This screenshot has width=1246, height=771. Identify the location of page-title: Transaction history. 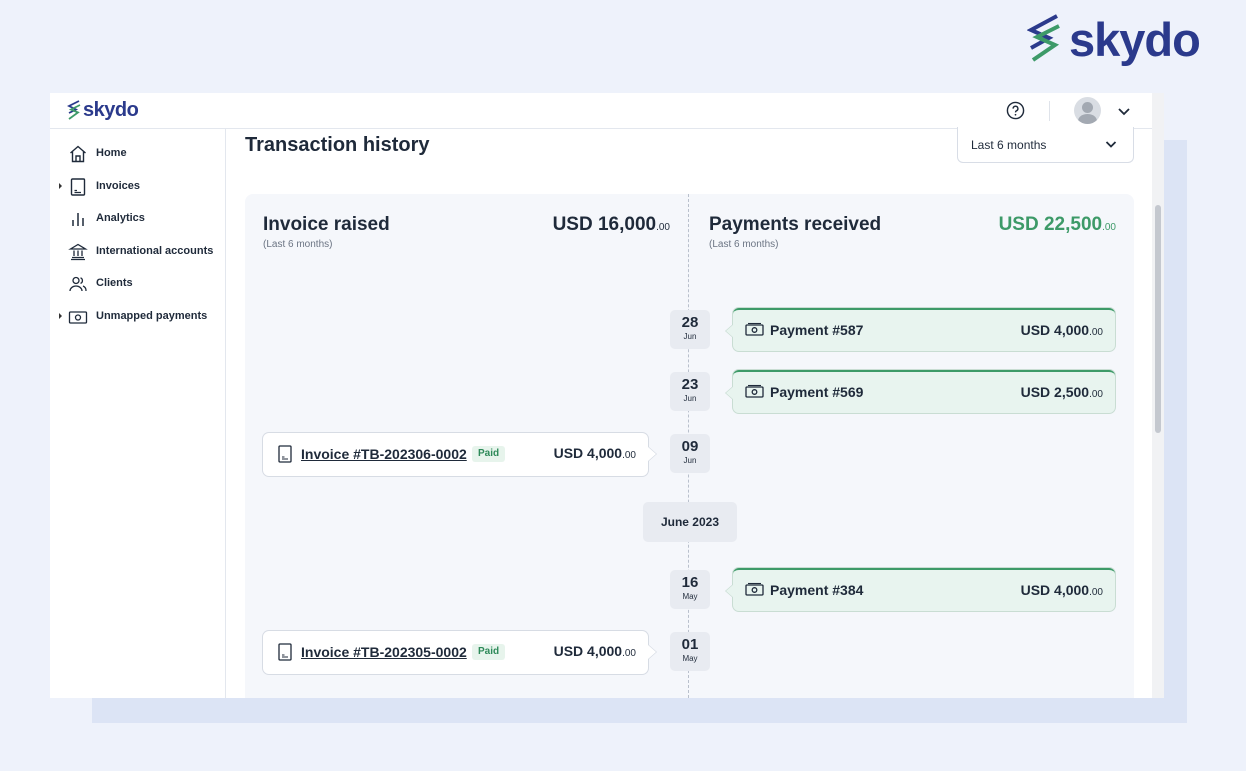
(337, 145).